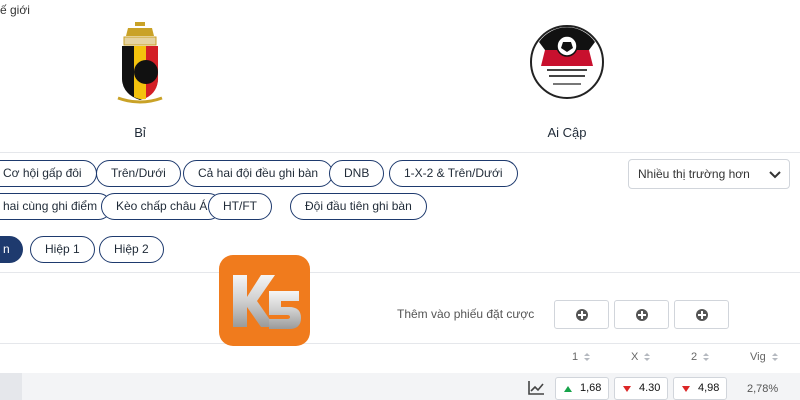  What do you see at coordinates (694, 174) in the screenshot?
I see `more-markets-label: Nhiều thị trường hơn` at bounding box center [694, 174].